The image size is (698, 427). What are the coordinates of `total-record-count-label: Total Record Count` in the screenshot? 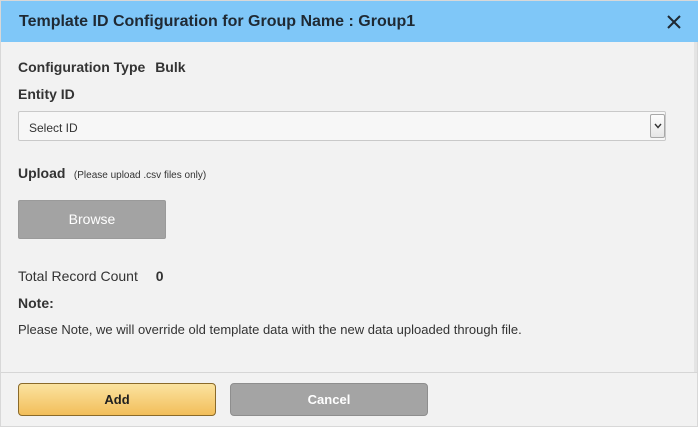 It's located at (78, 276).